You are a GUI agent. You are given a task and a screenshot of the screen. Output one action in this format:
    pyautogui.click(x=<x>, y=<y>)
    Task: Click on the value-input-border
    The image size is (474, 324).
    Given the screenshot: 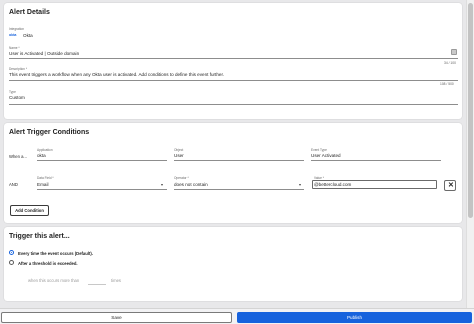 What is the action you would take?
    pyautogui.click(x=374, y=184)
    